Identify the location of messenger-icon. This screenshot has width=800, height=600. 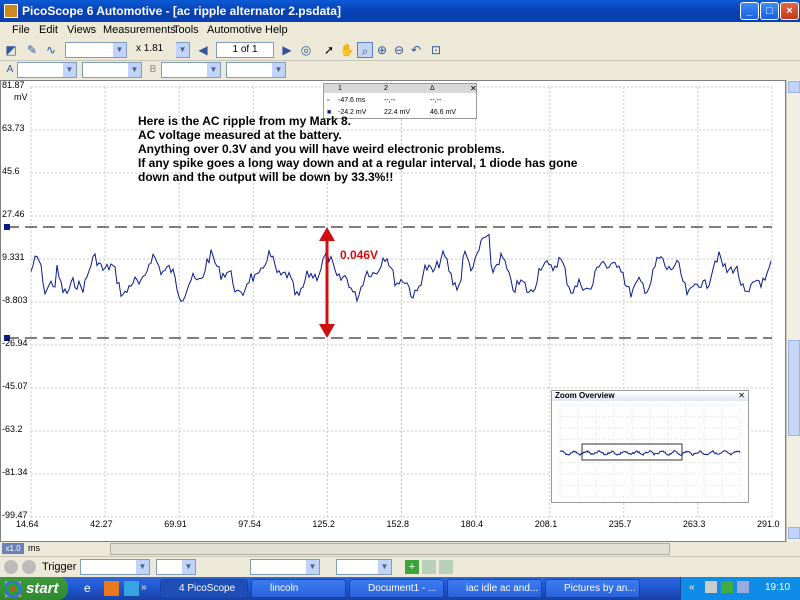
(131, 588).